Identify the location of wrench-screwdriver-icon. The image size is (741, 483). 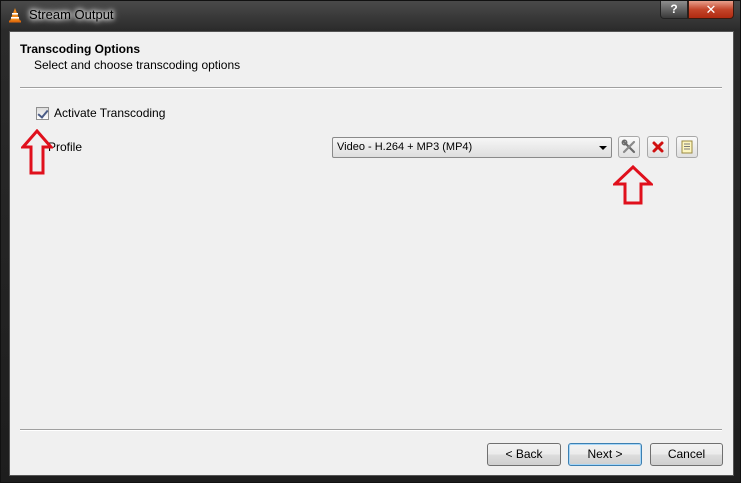
(628, 146).